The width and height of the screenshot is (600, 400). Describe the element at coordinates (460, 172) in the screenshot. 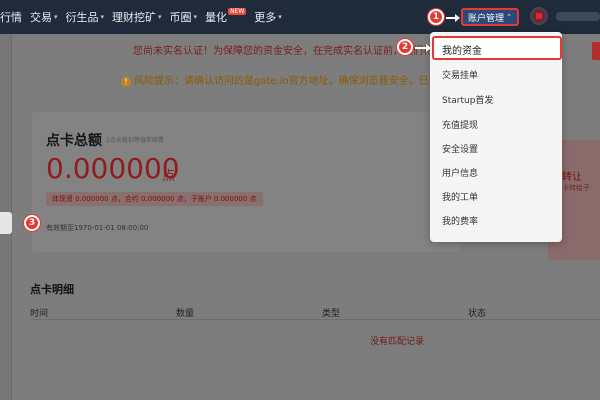

I see `menu-item-user-info: 用户信息` at that location.